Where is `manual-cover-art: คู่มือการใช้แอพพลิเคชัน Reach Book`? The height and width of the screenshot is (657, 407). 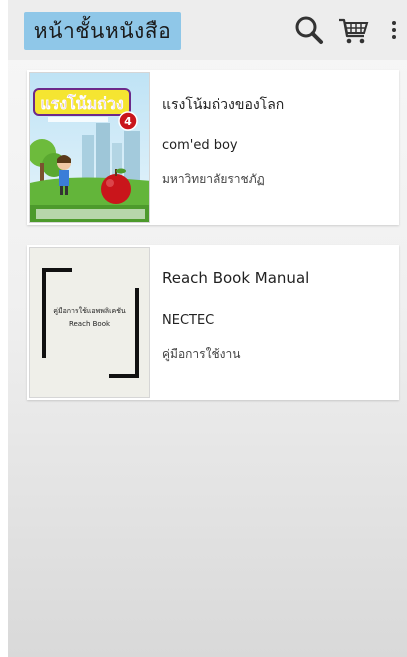 manual-cover-art: คู่มือการใช้แอพพลิเคชัน Reach Book is located at coordinates (89, 322).